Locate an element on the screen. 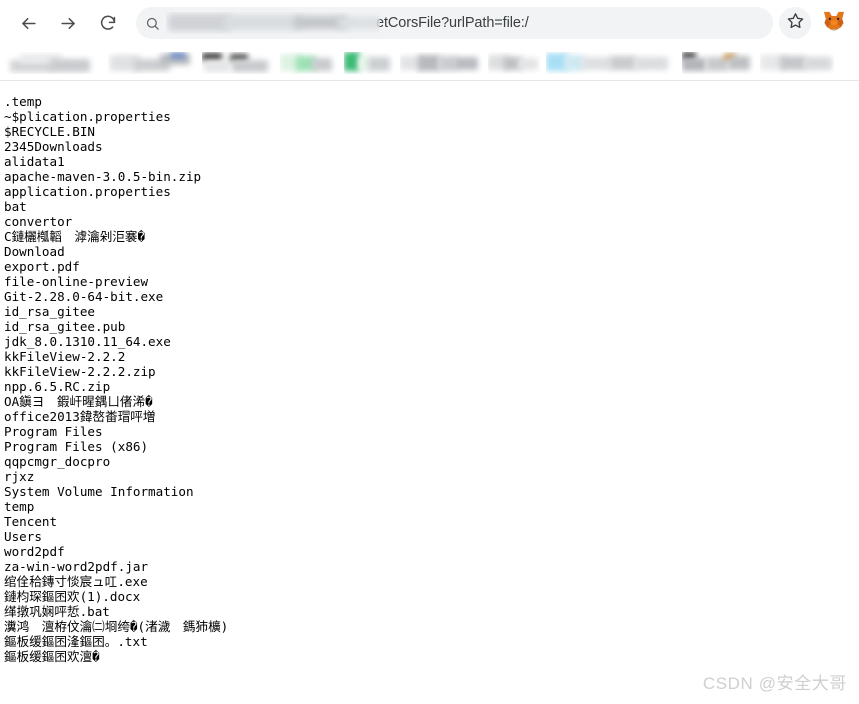  browser-chrome: etCorsFile?urlPath=file:/ is located at coordinates (429, 40).